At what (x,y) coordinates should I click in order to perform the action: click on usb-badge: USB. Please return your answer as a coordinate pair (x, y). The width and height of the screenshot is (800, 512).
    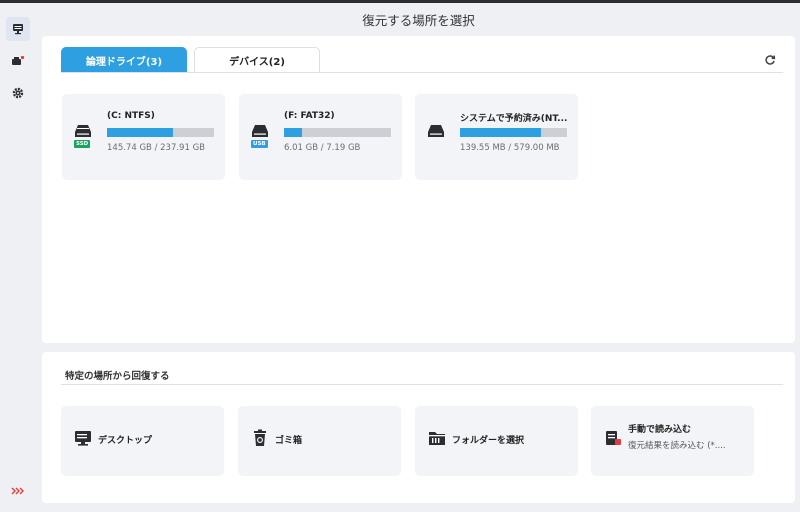
    Looking at the image, I should click on (259, 144).